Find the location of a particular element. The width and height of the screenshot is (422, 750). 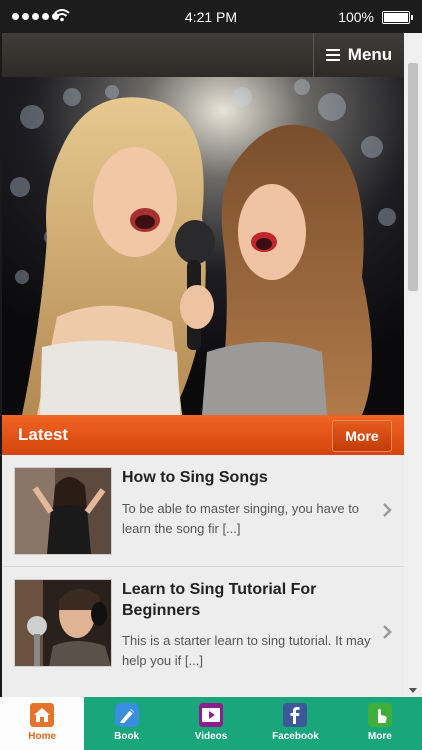

status-bar: 4:21 PM 100% is located at coordinates (211, 16).